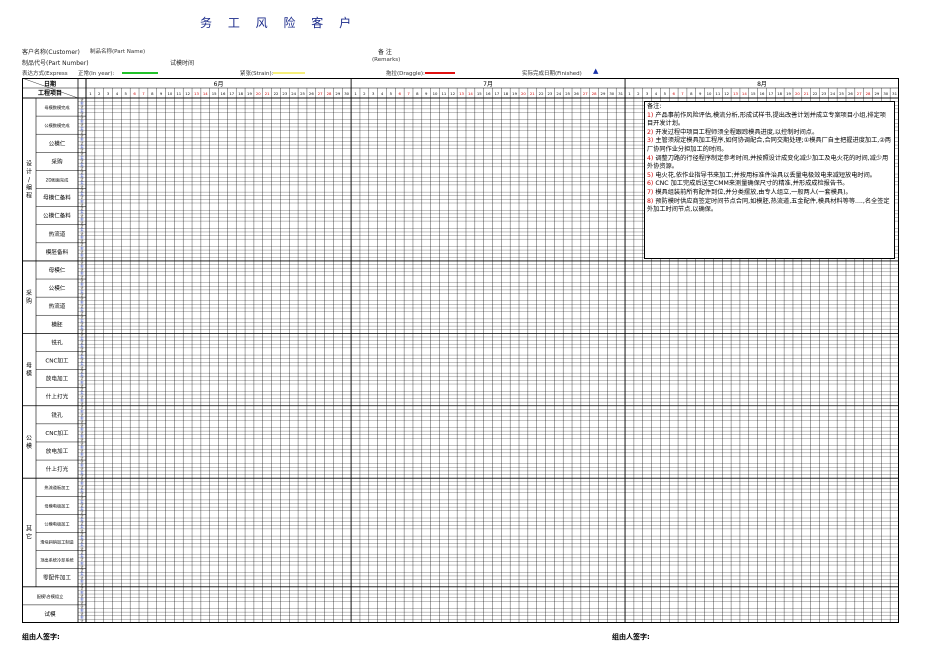 Image resolution: width=945 pixels, height=669 pixels. I want to click on day-number: 20, so click(523, 93).